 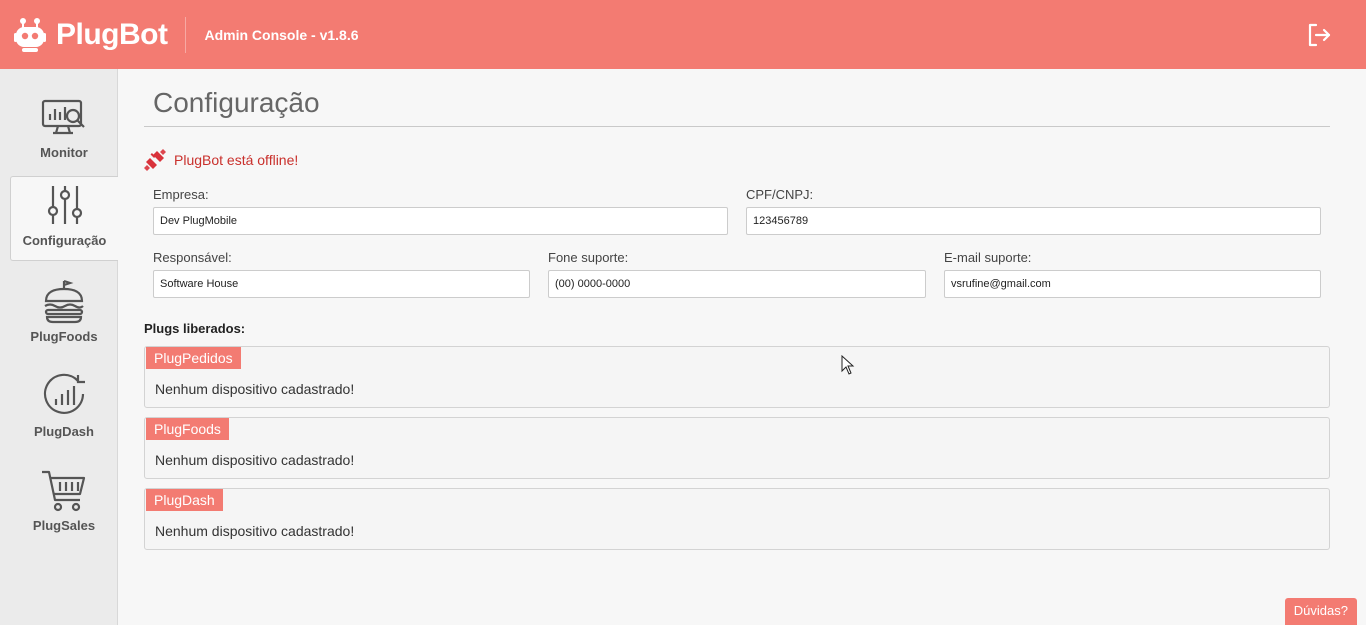 What do you see at coordinates (588, 257) in the screenshot?
I see `field-label: Fone suporte:` at bounding box center [588, 257].